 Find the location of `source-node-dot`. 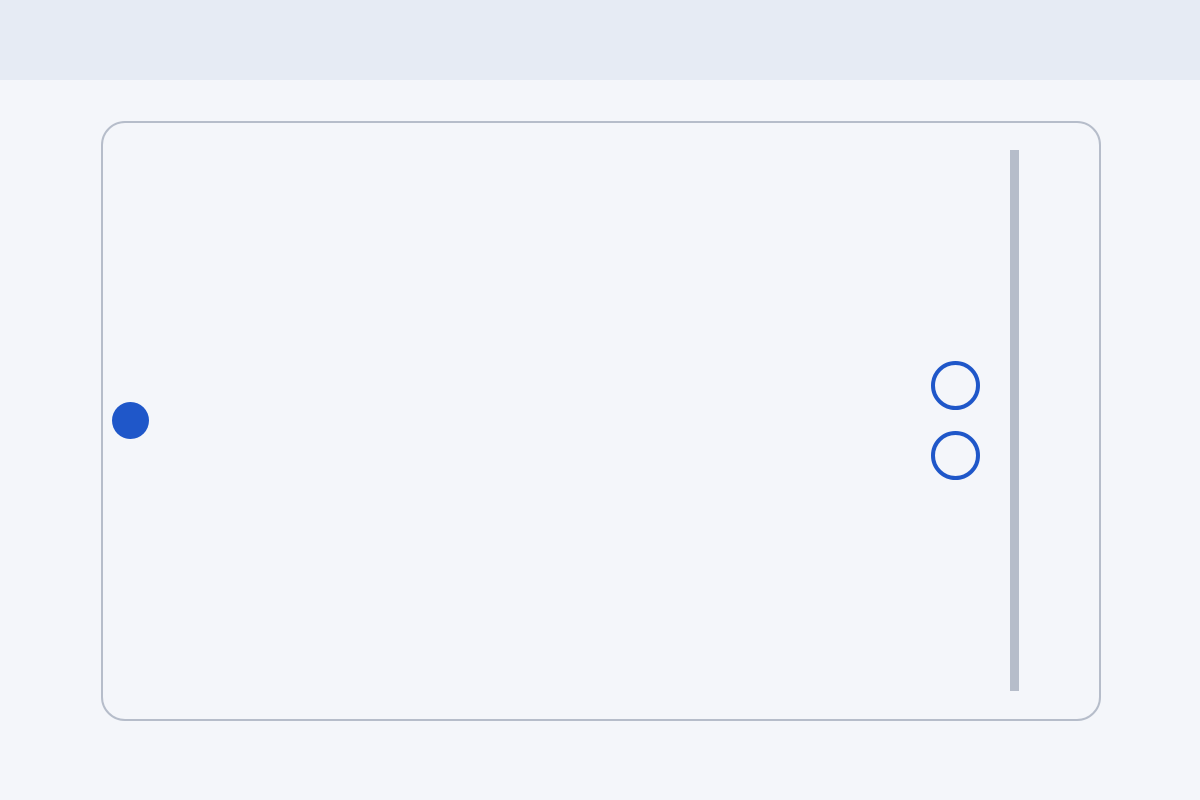

source-node-dot is located at coordinates (130, 420).